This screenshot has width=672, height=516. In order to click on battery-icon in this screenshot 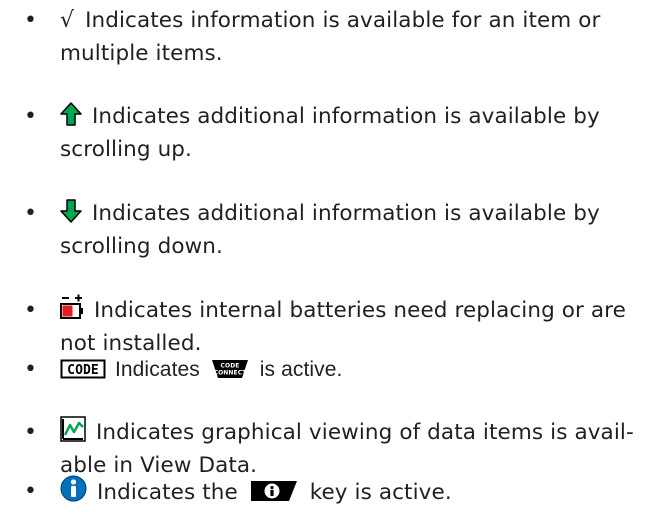, I will do `click(72, 307)`.